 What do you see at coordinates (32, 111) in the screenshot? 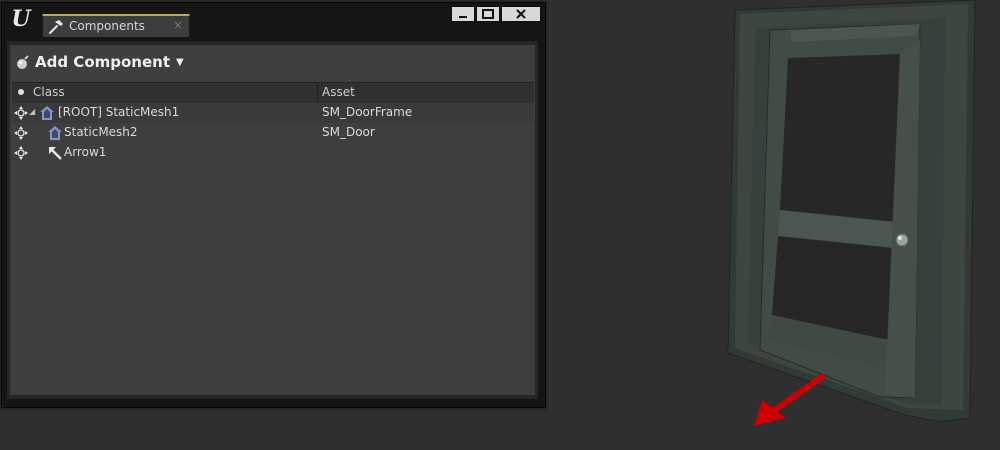
I see `expand-arrow-icon: ◢` at bounding box center [32, 111].